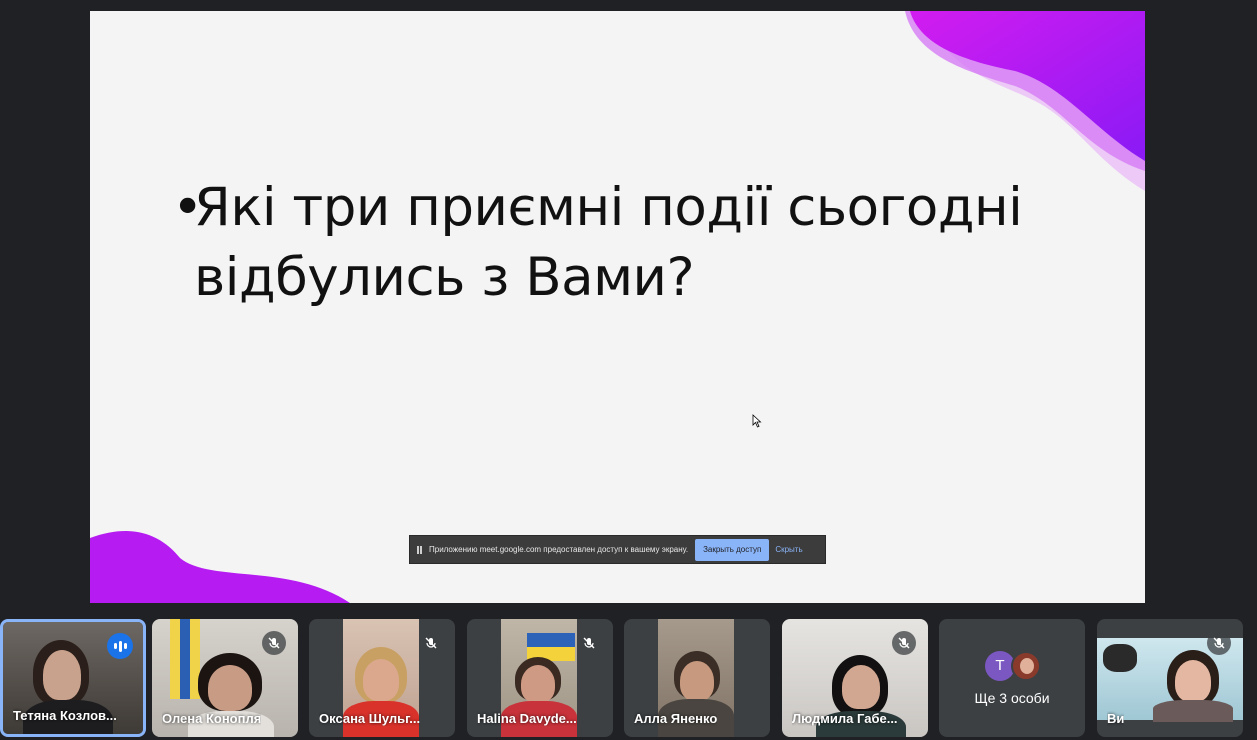 Image resolution: width=1257 pixels, height=740 pixels. What do you see at coordinates (676, 718) in the screenshot?
I see `participant-name: Алла Яненко` at bounding box center [676, 718].